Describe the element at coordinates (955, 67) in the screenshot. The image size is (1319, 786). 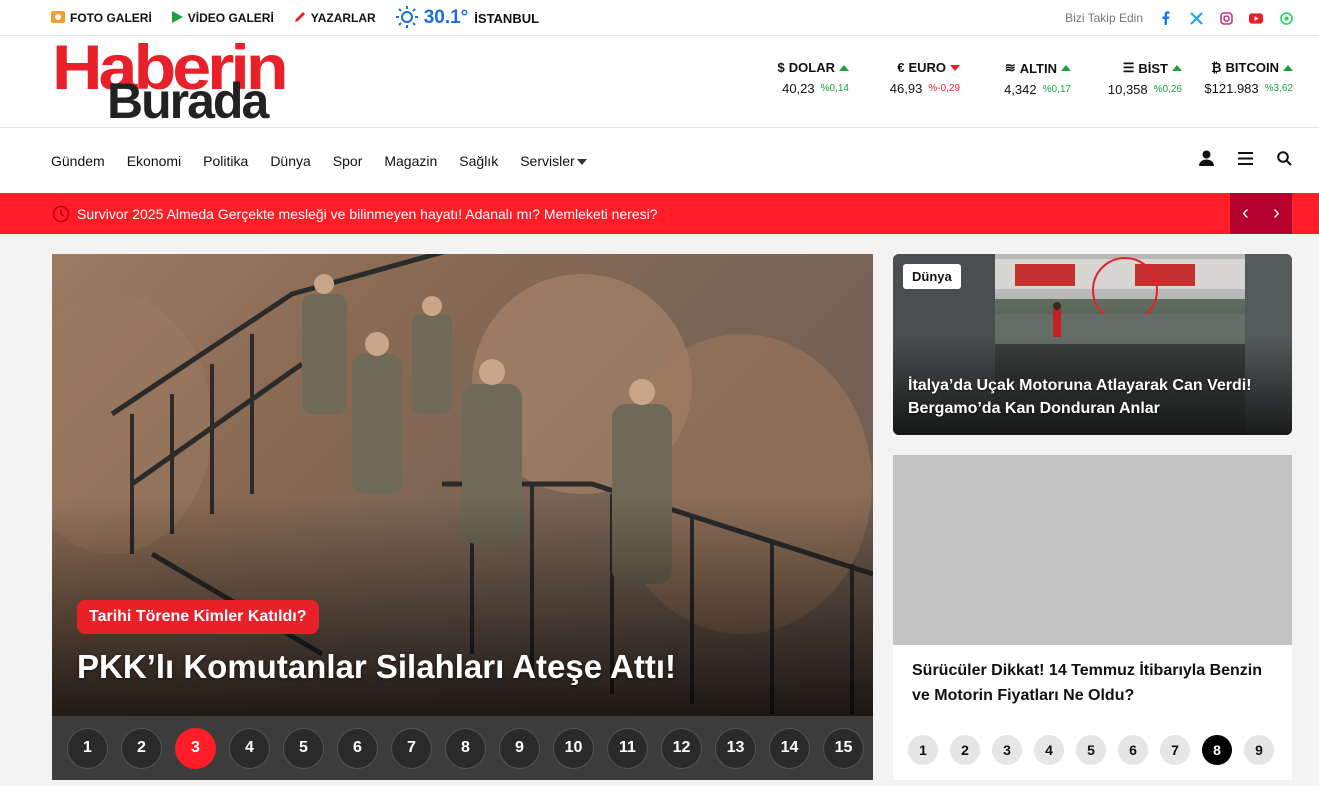
I see `arrow-down-icon` at that location.